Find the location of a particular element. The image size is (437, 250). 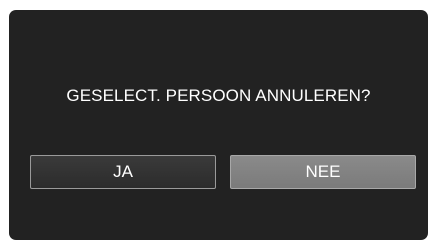

yes-button-label: JA is located at coordinates (123, 171).